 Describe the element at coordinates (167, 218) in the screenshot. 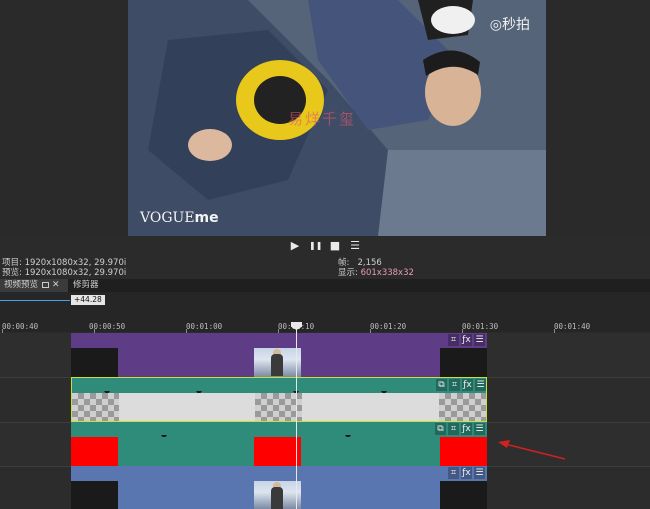

I see `logo-vogue: VOGUE` at that location.